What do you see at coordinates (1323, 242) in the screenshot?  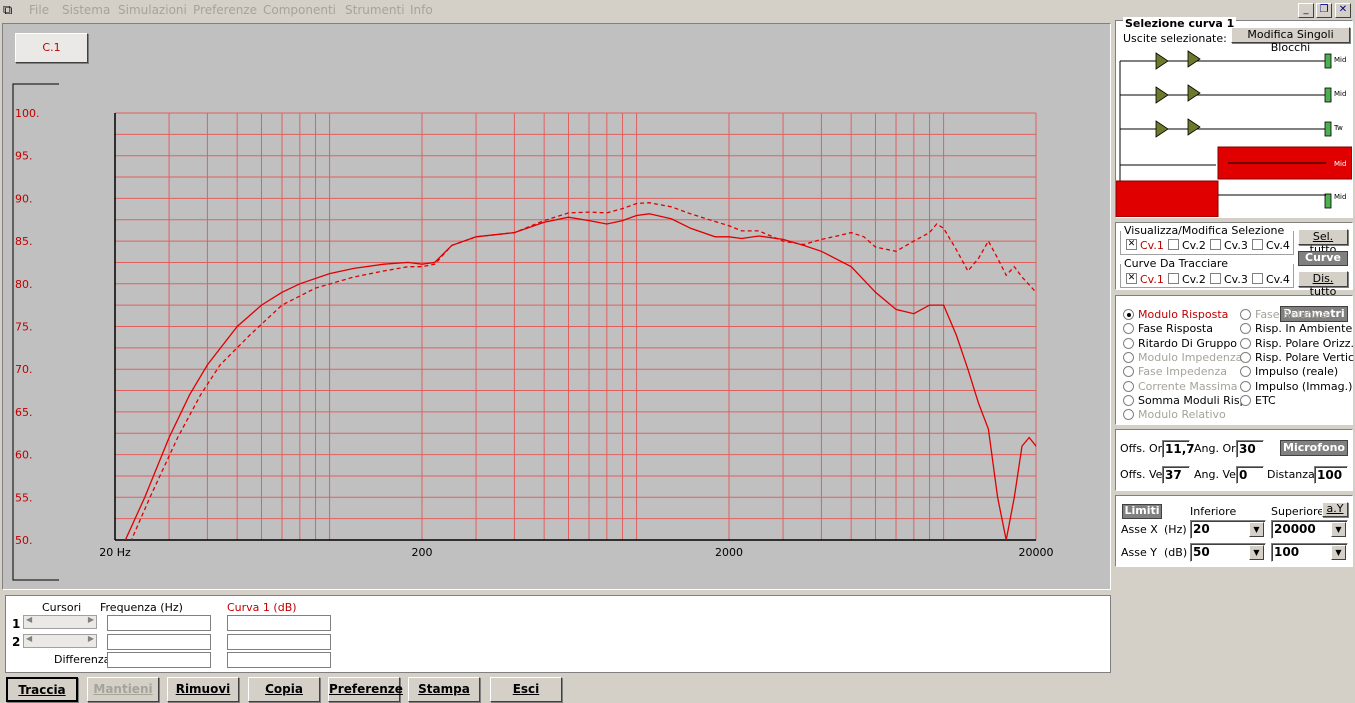 I see `select-all-button: Sel. tutto` at bounding box center [1323, 242].